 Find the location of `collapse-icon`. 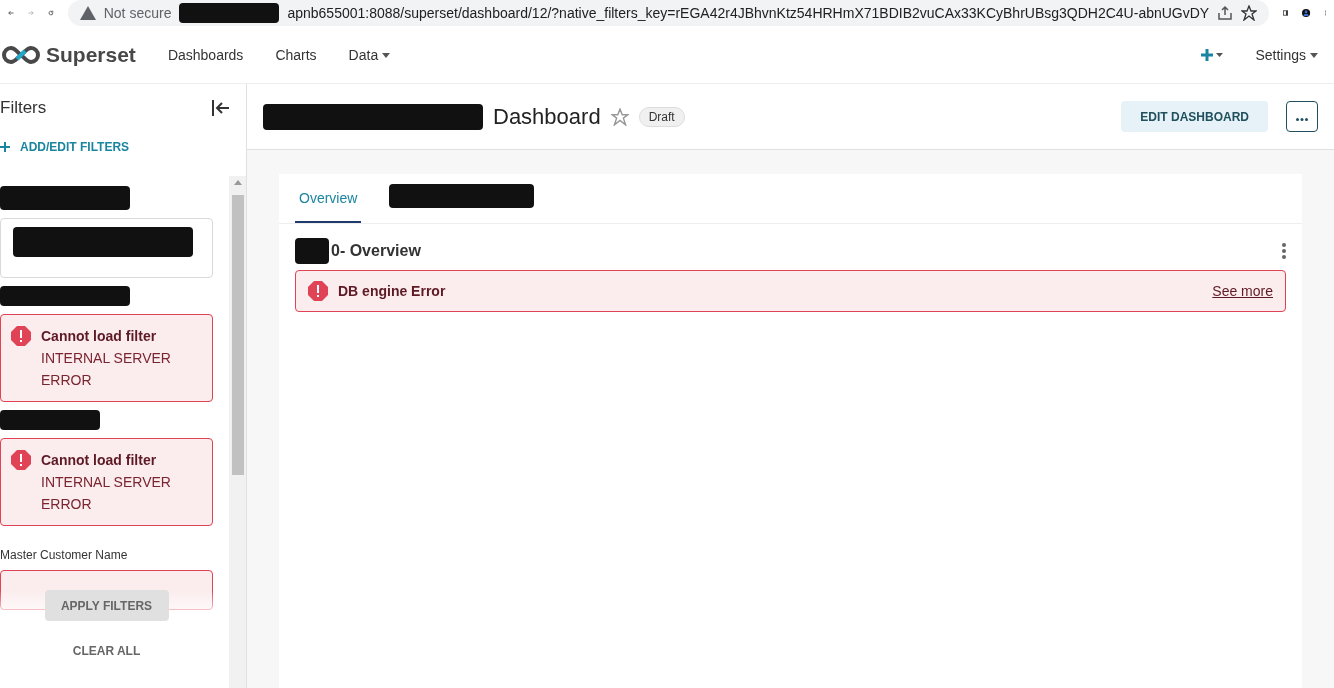

collapse-icon is located at coordinates (221, 108).